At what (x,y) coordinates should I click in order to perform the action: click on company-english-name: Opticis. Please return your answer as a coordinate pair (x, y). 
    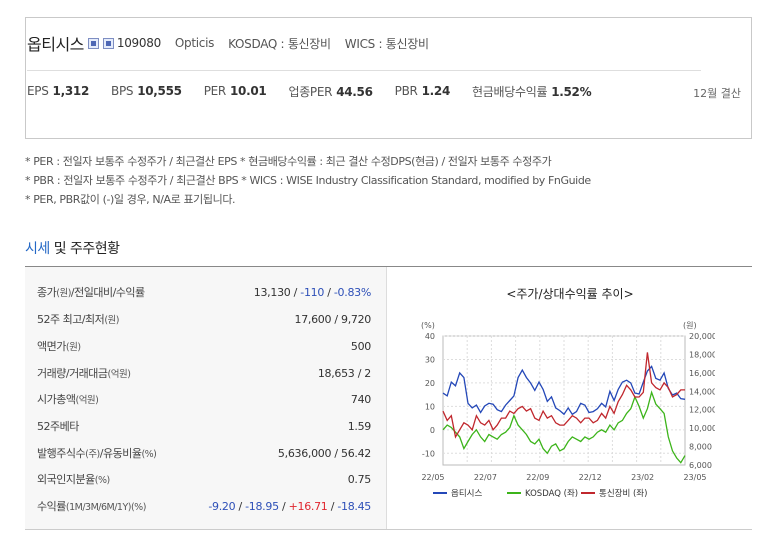
    Looking at the image, I should click on (194, 43).